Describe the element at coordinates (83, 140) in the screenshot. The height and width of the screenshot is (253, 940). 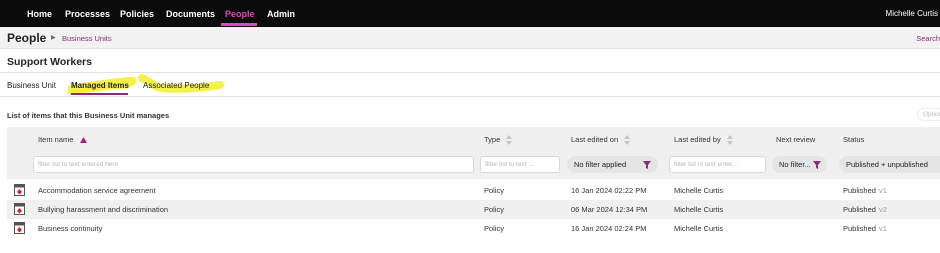
I see `sort-ascending-icon` at that location.